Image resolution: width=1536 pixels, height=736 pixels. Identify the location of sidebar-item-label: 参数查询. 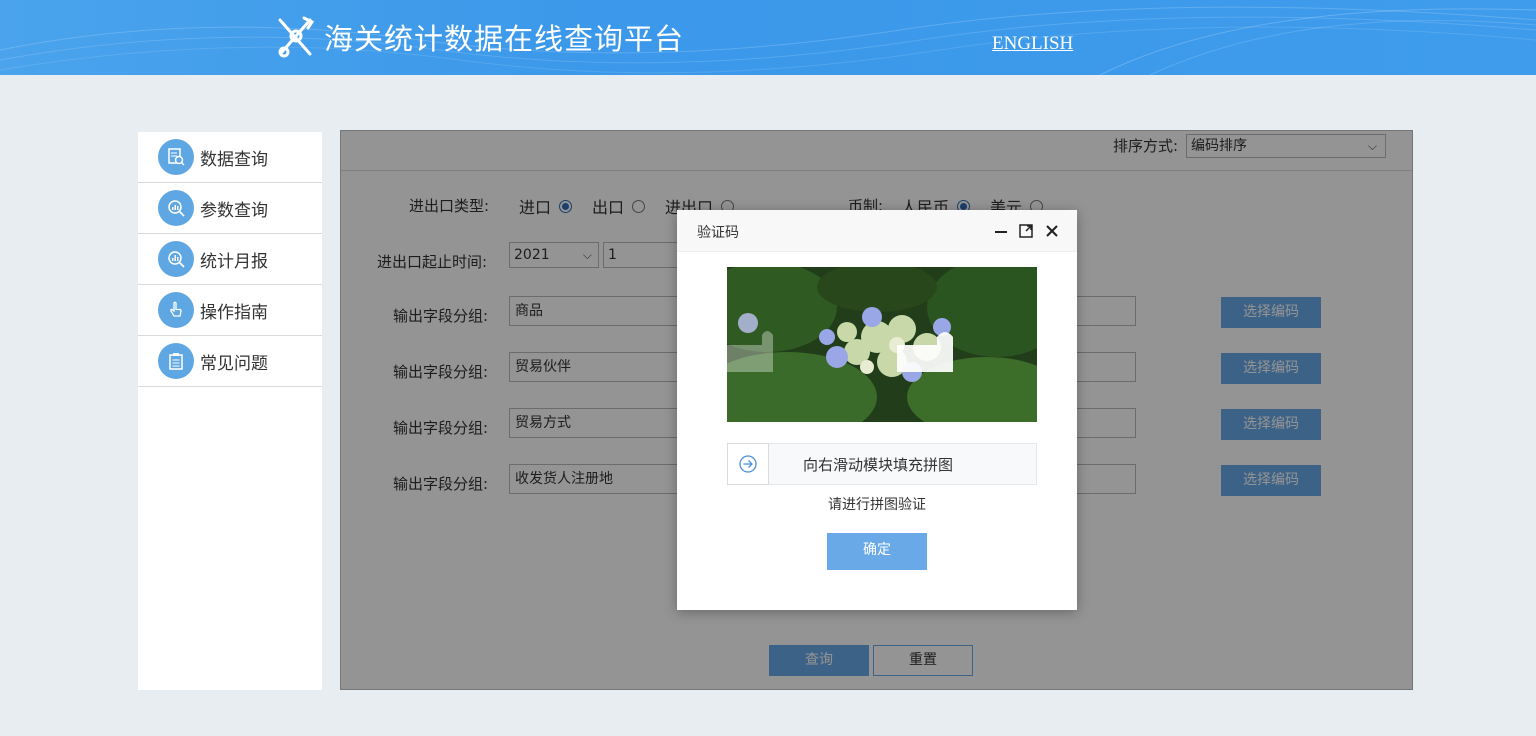
(234, 210).